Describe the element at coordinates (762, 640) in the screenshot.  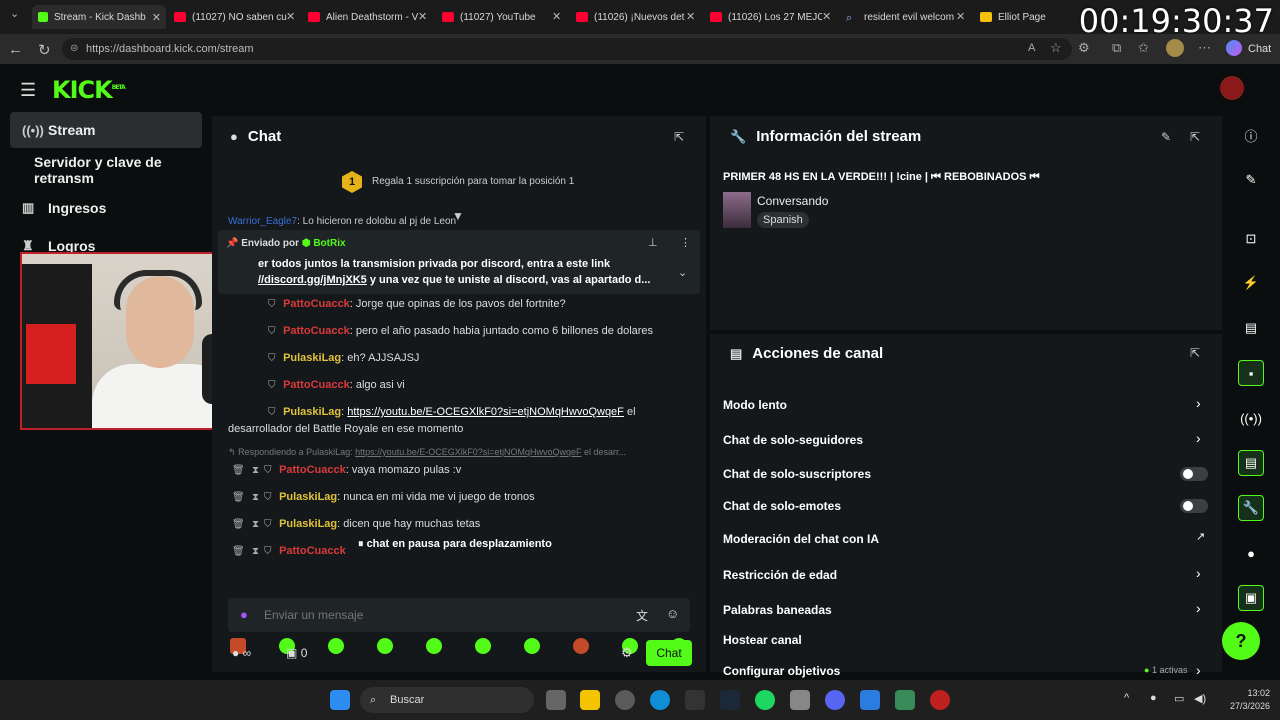
I see `action-host-channel: Hostear canal` at that location.